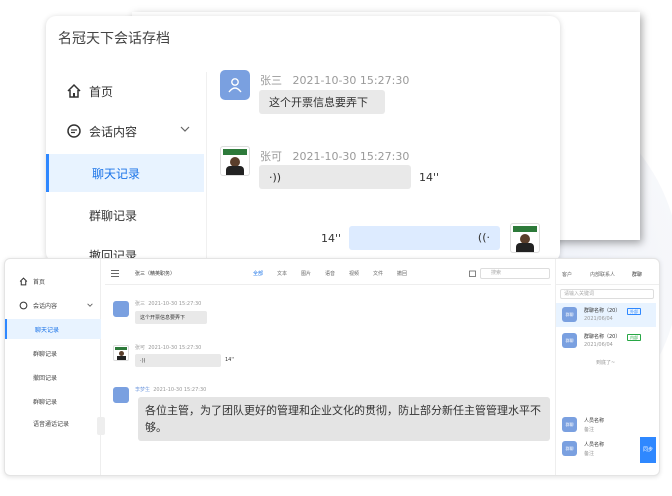  I want to click on list-end-text: 到底了~, so click(606, 363).